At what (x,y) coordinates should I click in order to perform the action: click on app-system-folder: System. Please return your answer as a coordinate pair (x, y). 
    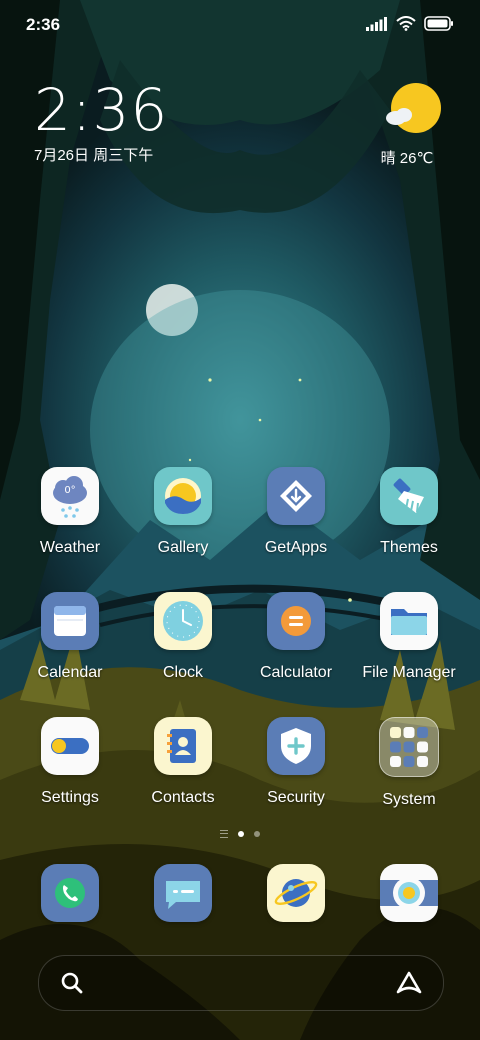
    Looking at the image, I should click on (409, 763).